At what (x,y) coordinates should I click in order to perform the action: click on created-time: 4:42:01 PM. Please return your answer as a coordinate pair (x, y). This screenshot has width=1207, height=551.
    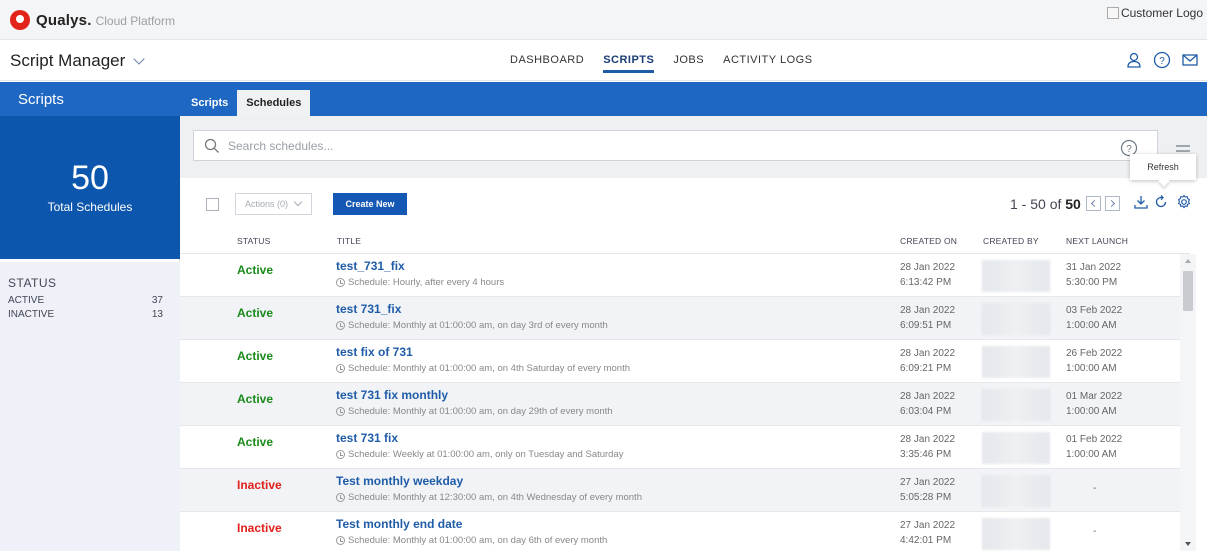
    Looking at the image, I should click on (926, 540).